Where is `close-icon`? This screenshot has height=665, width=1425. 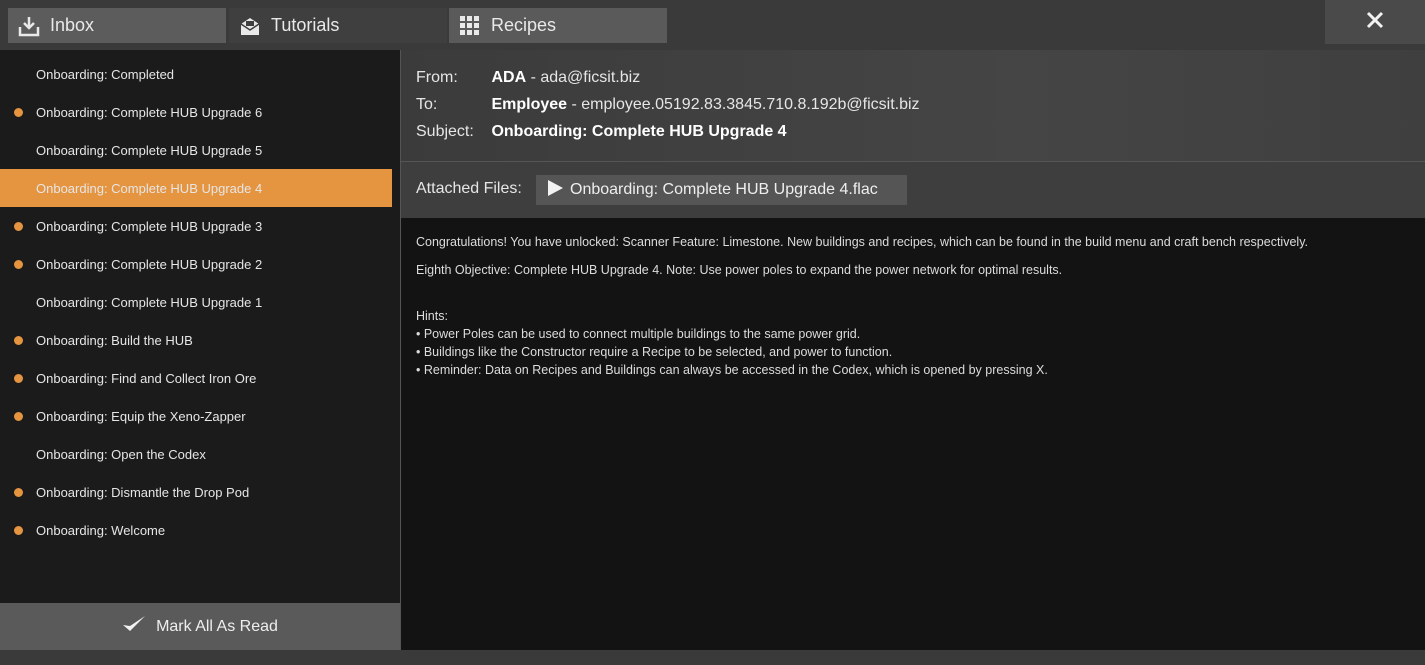 close-icon is located at coordinates (1375, 22).